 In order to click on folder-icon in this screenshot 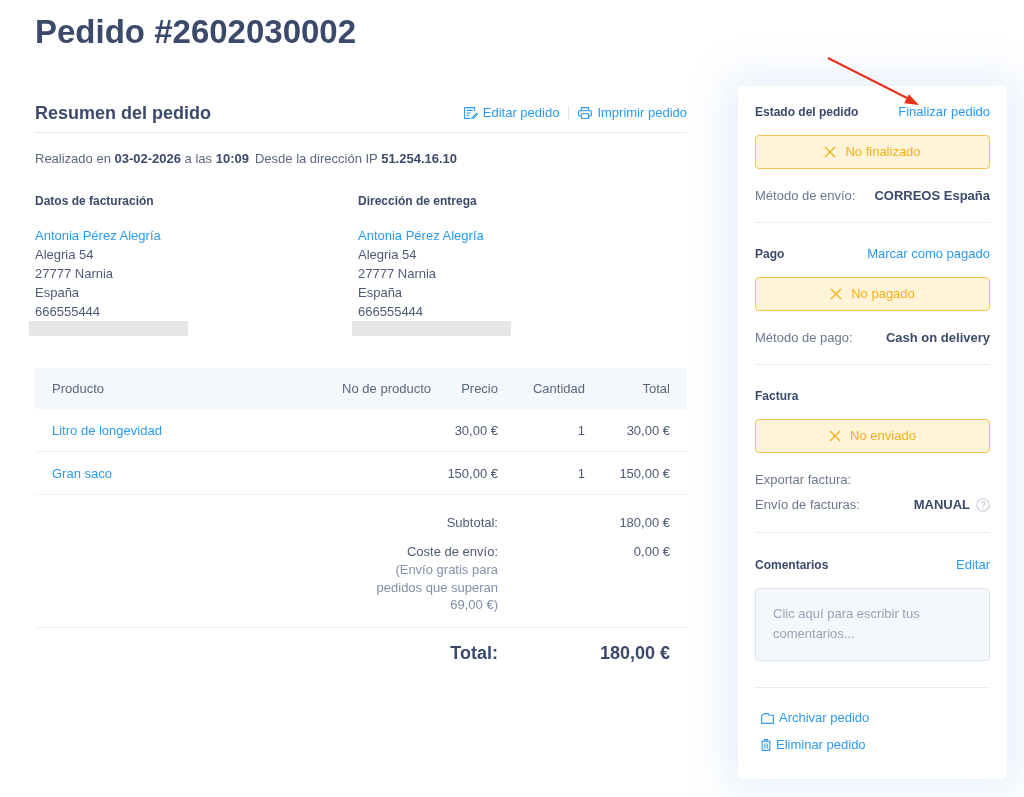, I will do `click(767, 718)`.